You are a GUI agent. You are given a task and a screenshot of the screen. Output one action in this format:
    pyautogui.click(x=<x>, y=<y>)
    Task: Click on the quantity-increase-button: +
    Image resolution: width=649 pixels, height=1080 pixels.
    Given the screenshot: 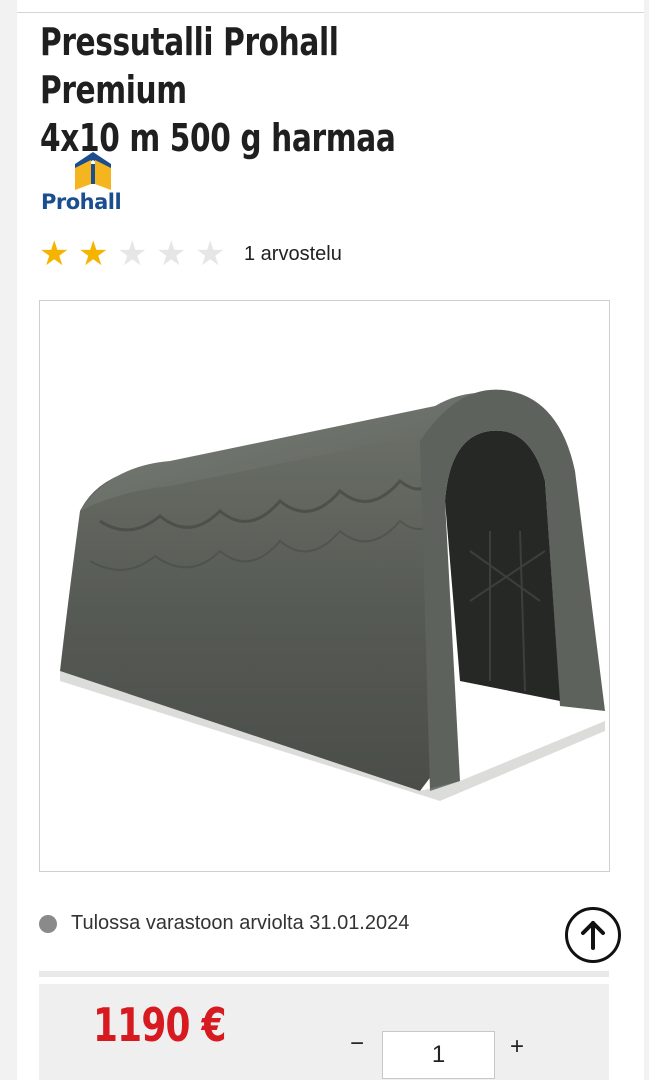 What is the action you would take?
    pyautogui.click(x=517, y=1047)
    